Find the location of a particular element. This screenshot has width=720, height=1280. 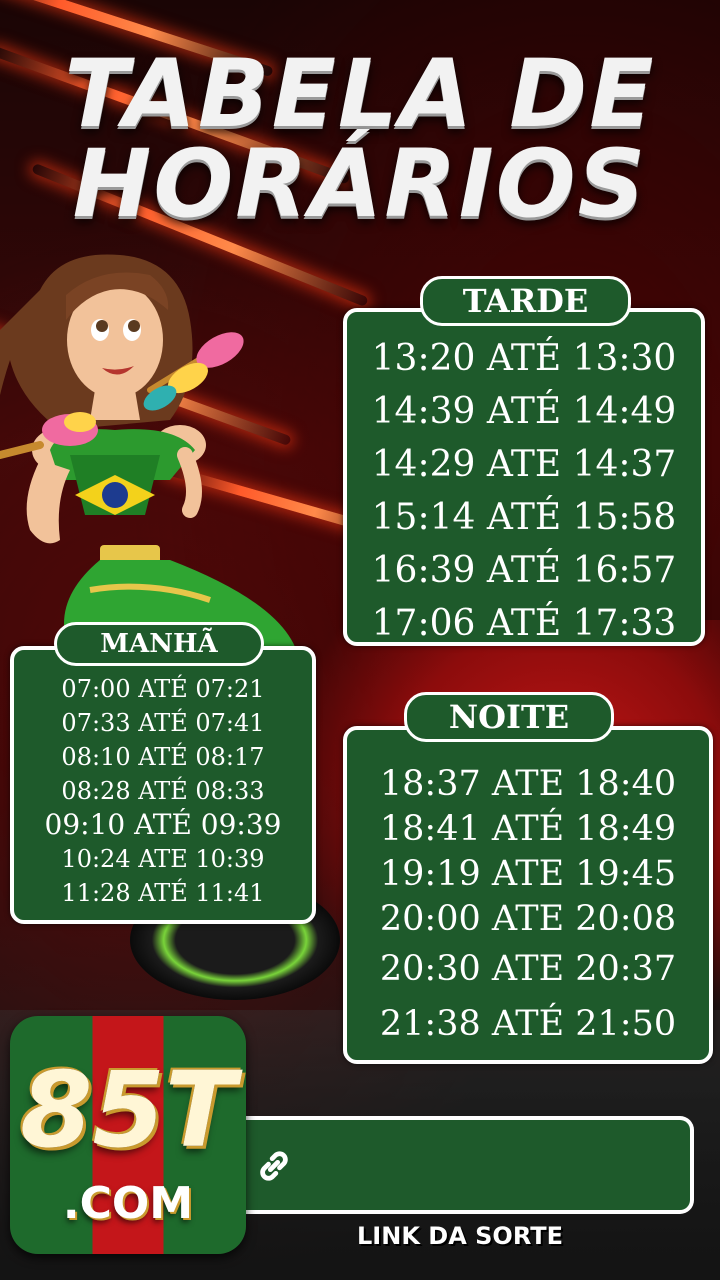

time-row: 11:28 ATÉ 11:41 is located at coordinates (163, 893).